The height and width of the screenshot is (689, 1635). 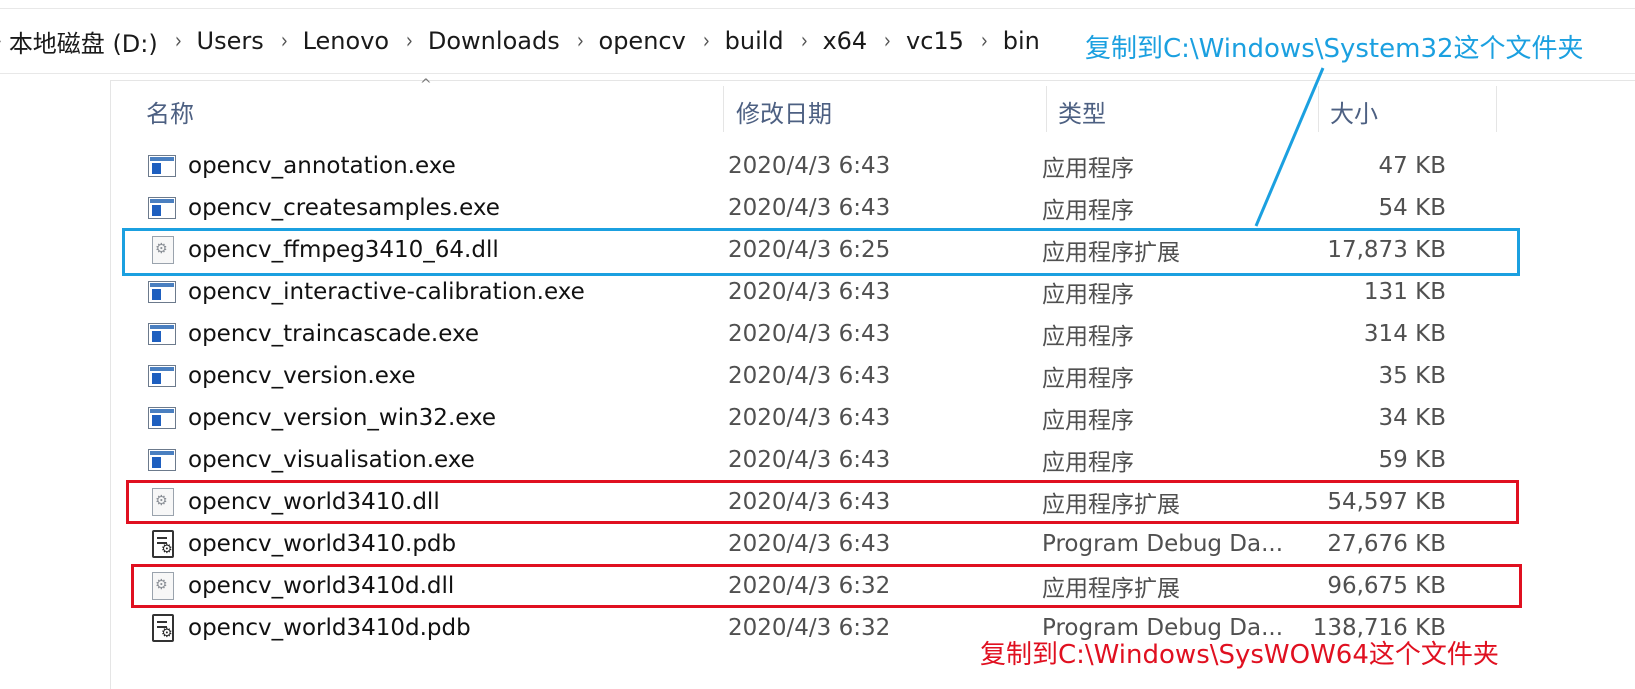 What do you see at coordinates (331, 460) in the screenshot?
I see `file-name: opencv_visualisation.exe` at bounding box center [331, 460].